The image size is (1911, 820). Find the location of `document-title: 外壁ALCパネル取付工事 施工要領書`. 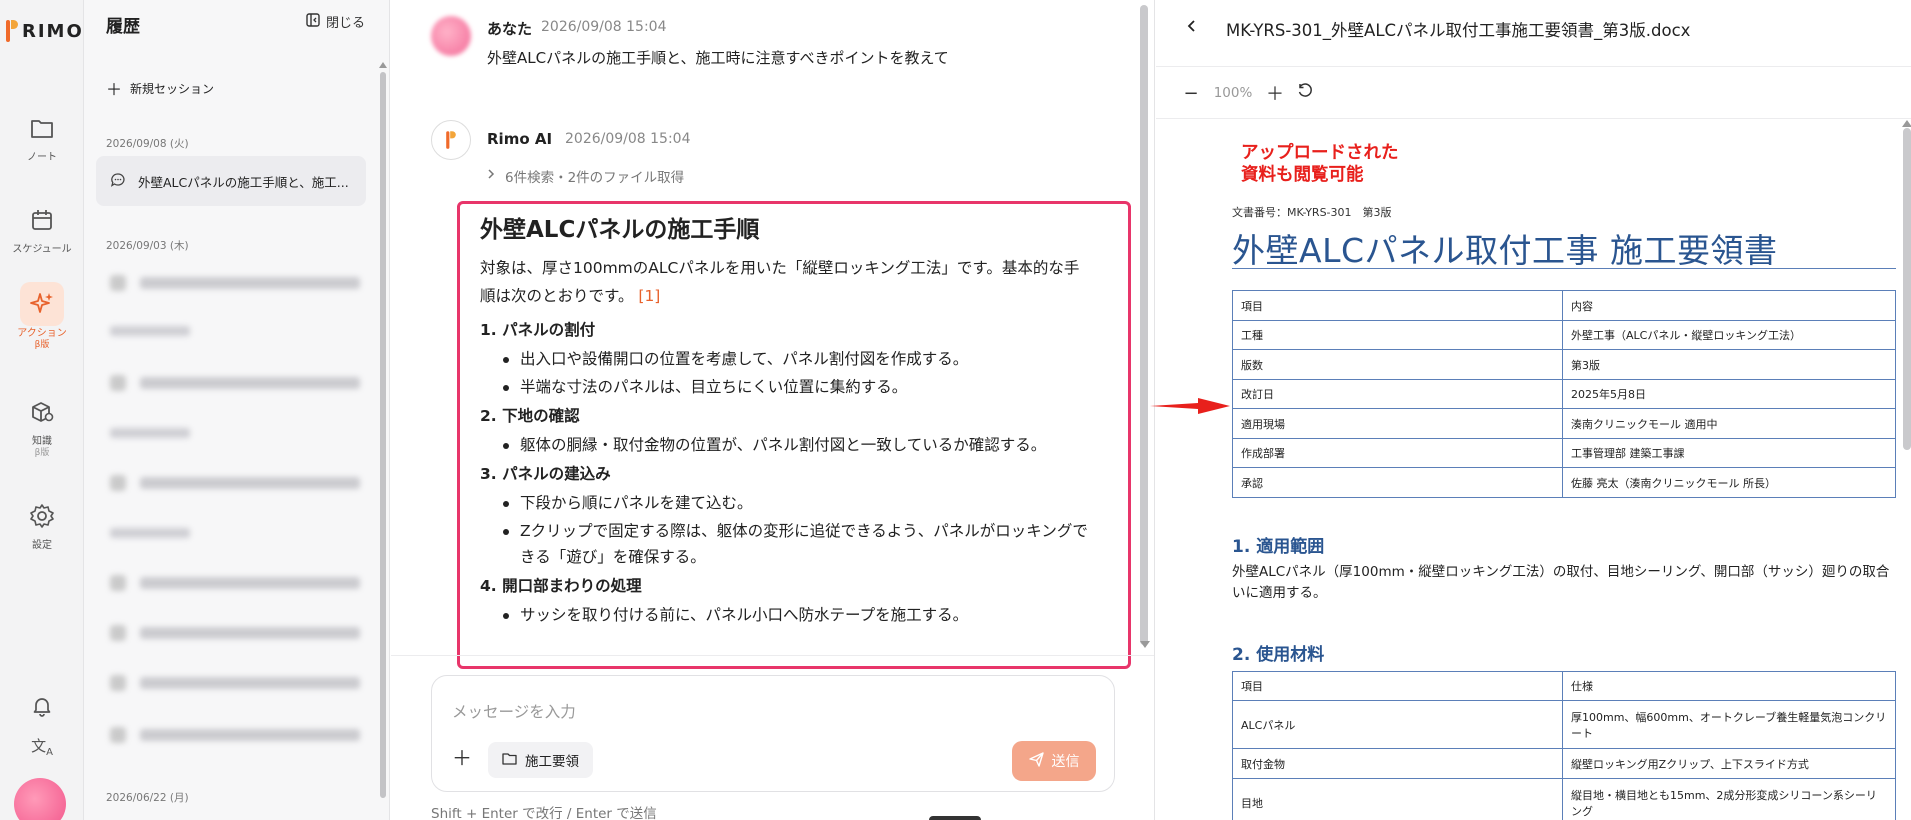

document-title: 外壁ALCパネル取付工事 施工要領書 is located at coordinates (1505, 250).